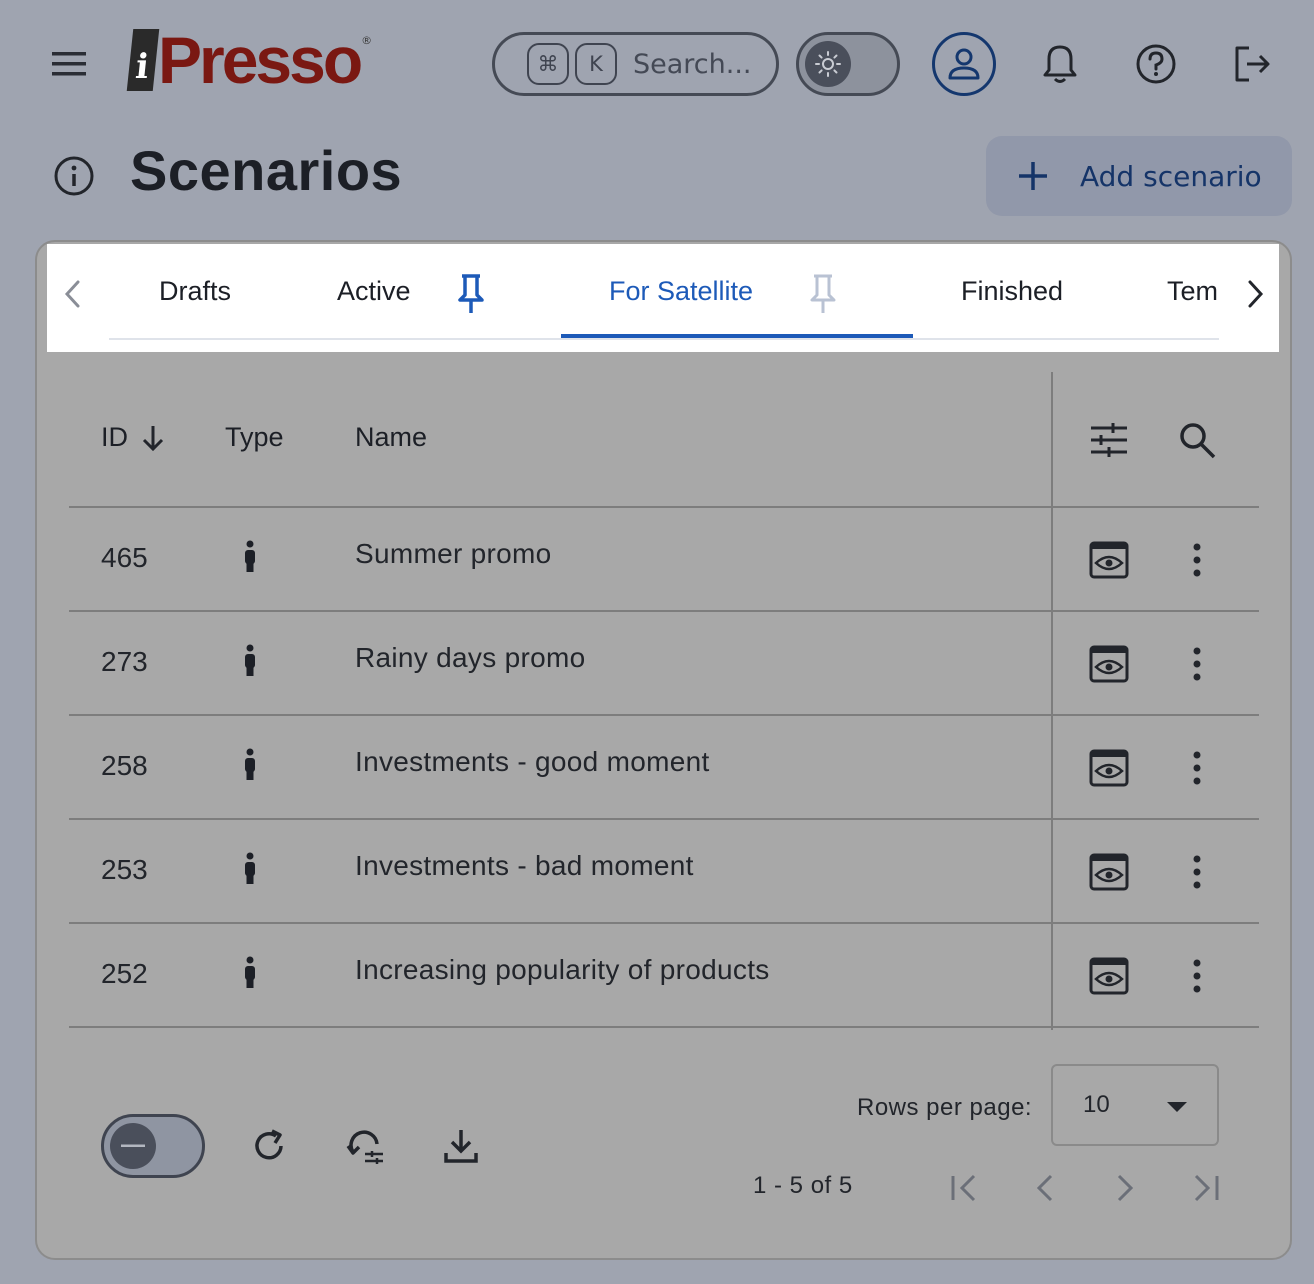 The image size is (1314, 1284). I want to click on logo-text: Presso, so click(260, 60).